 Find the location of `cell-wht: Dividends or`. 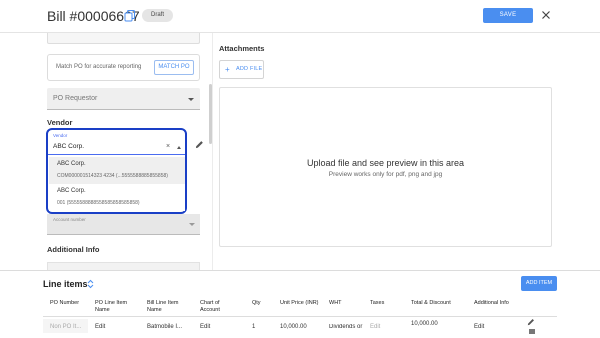

cell-wht: Dividends or is located at coordinates (347, 327).